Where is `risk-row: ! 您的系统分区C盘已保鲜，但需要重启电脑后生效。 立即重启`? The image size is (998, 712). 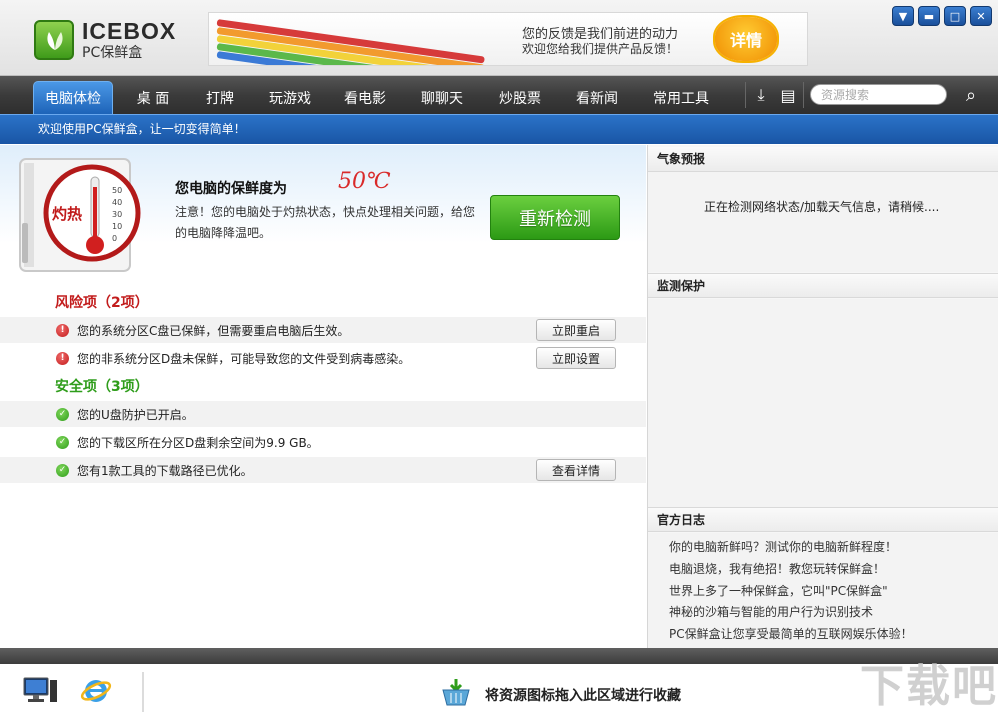 risk-row: ! 您的系统分区C盘已保鲜，但需要重启电脑后生效。 立即重启 is located at coordinates (323, 330).